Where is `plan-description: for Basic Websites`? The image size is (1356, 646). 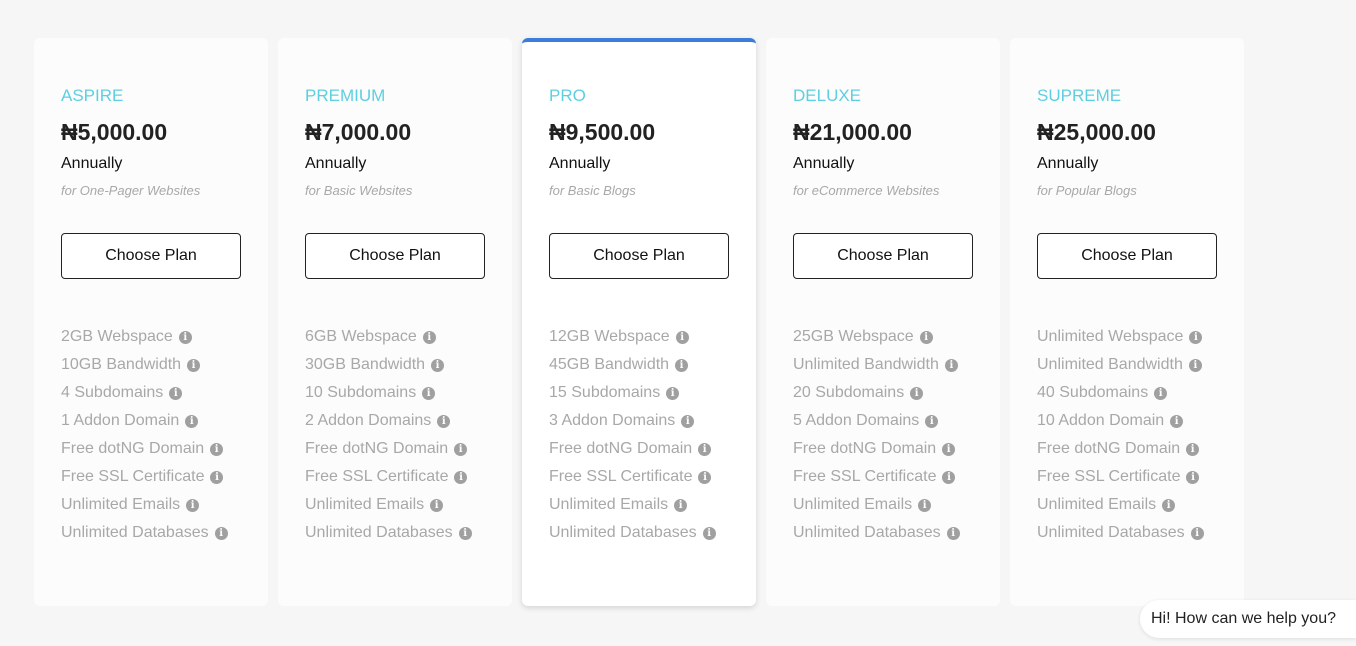
plan-description: for Basic Websites is located at coordinates (359, 190).